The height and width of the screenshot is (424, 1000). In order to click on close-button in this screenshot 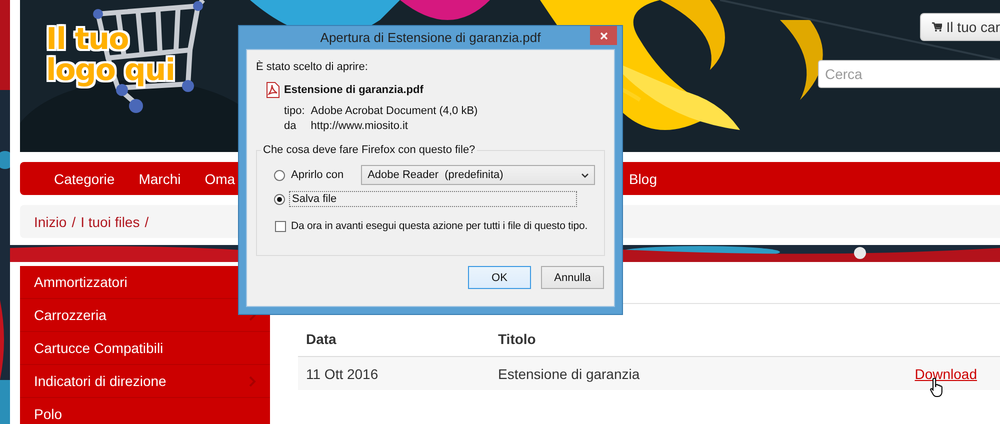, I will do `click(603, 35)`.